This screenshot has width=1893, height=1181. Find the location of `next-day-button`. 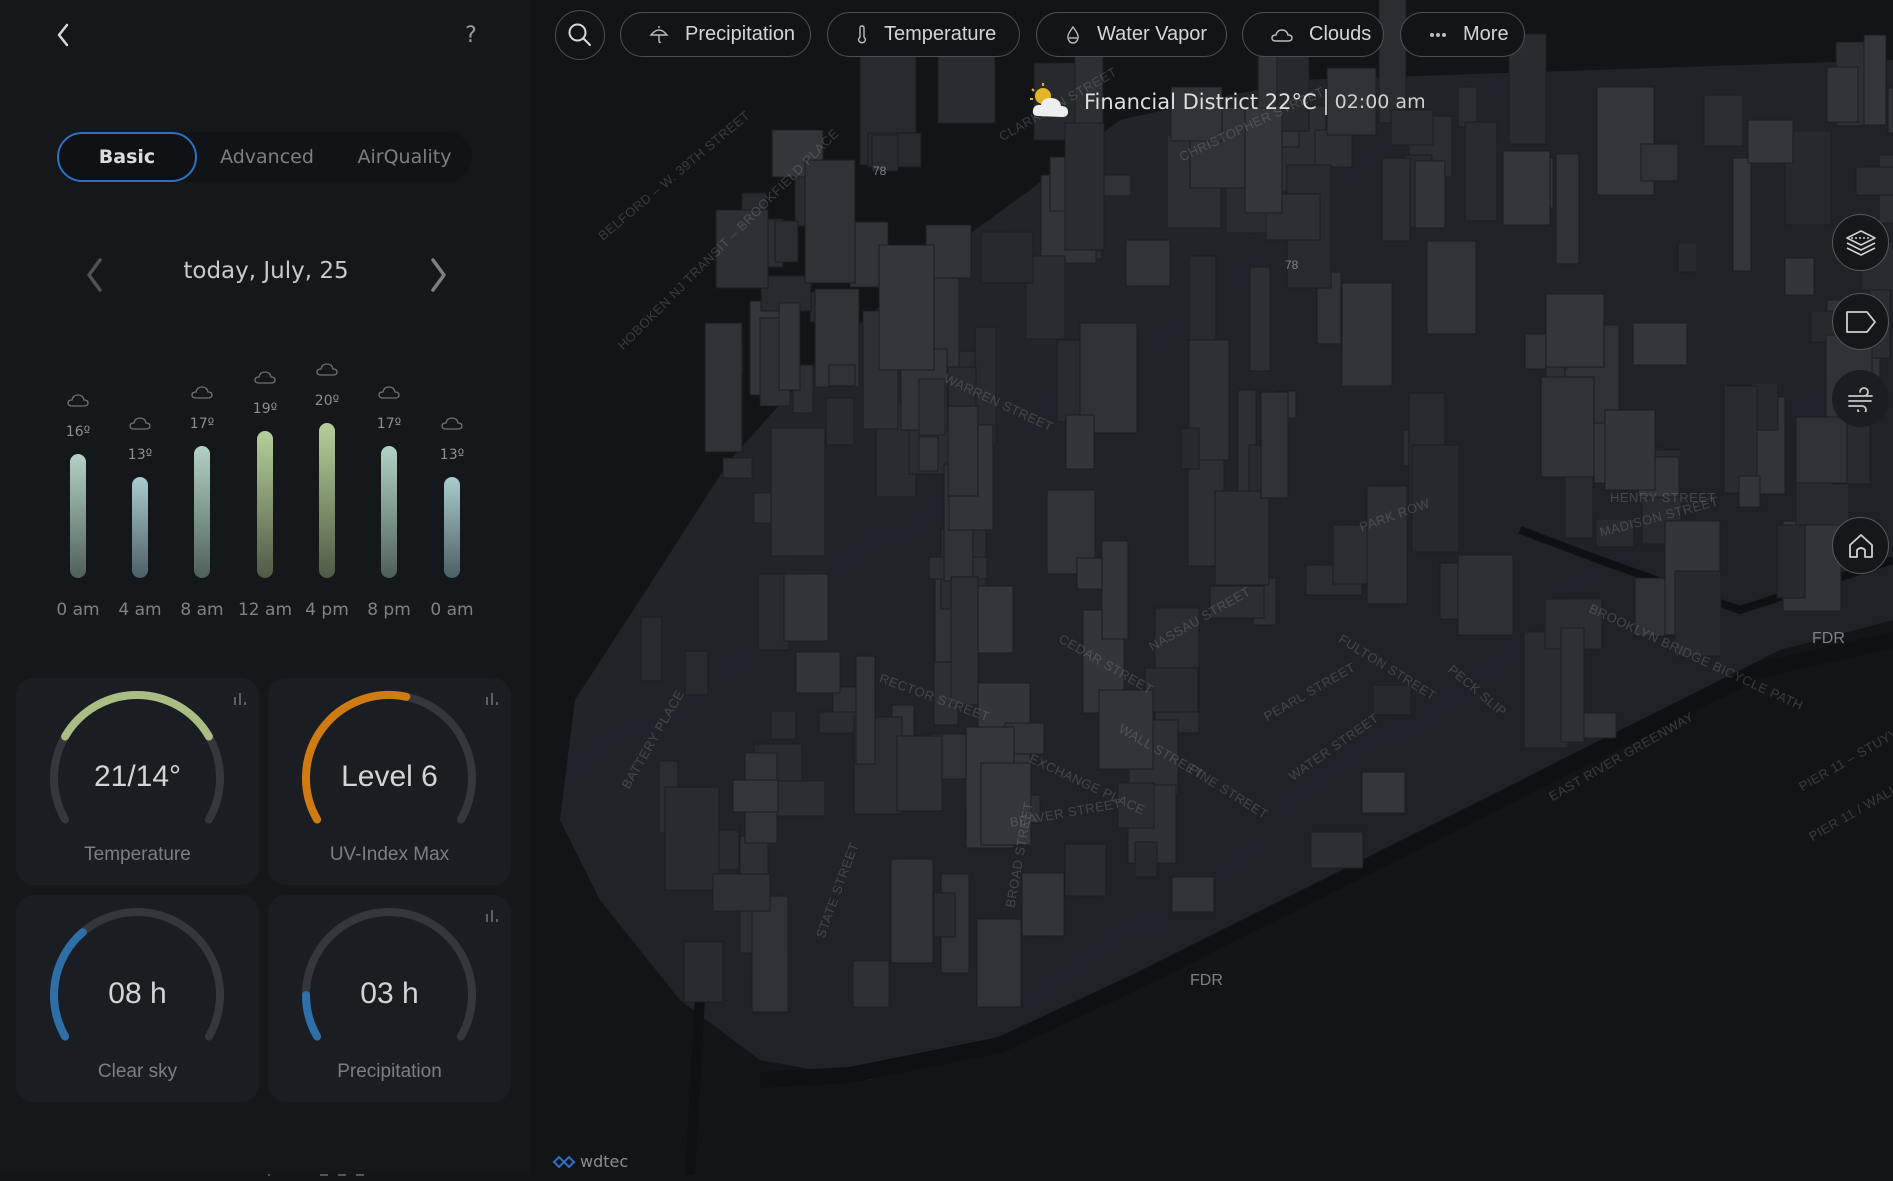

next-day-button is located at coordinates (439, 275).